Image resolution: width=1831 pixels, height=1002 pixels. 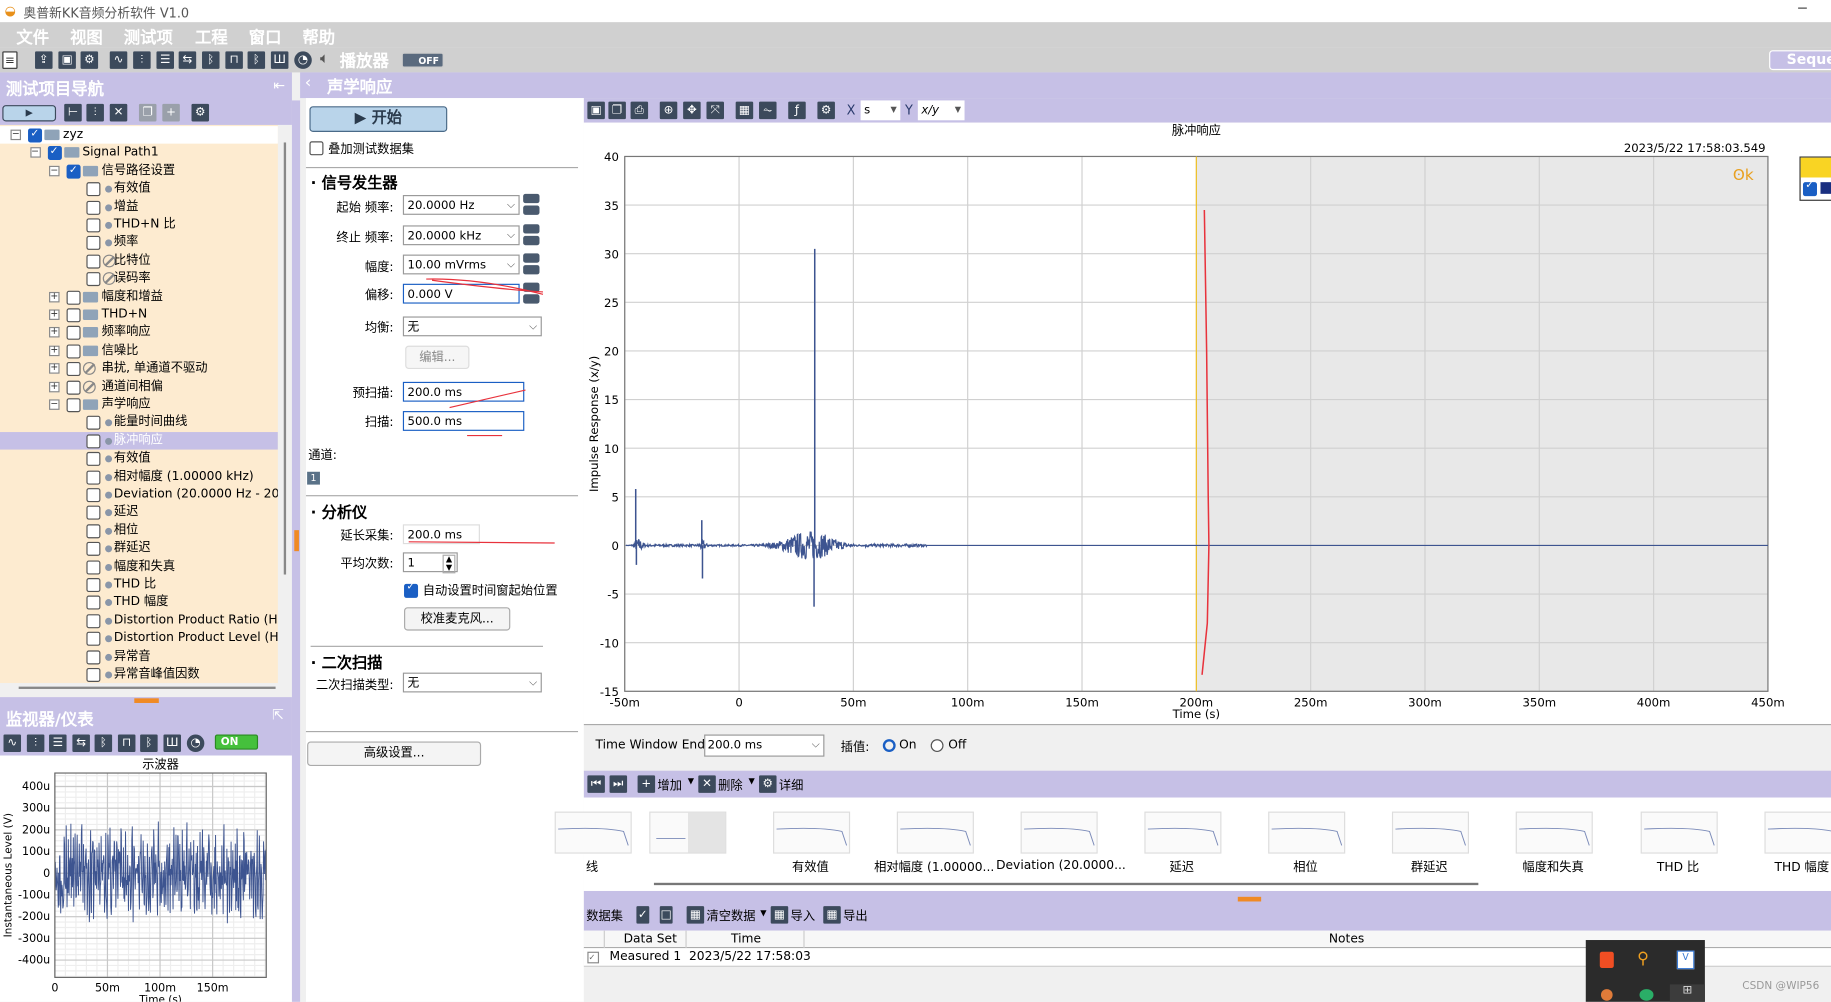 What do you see at coordinates (236, 742) in the screenshot?
I see `monitor-toggle: ON` at bounding box center [236, 742].